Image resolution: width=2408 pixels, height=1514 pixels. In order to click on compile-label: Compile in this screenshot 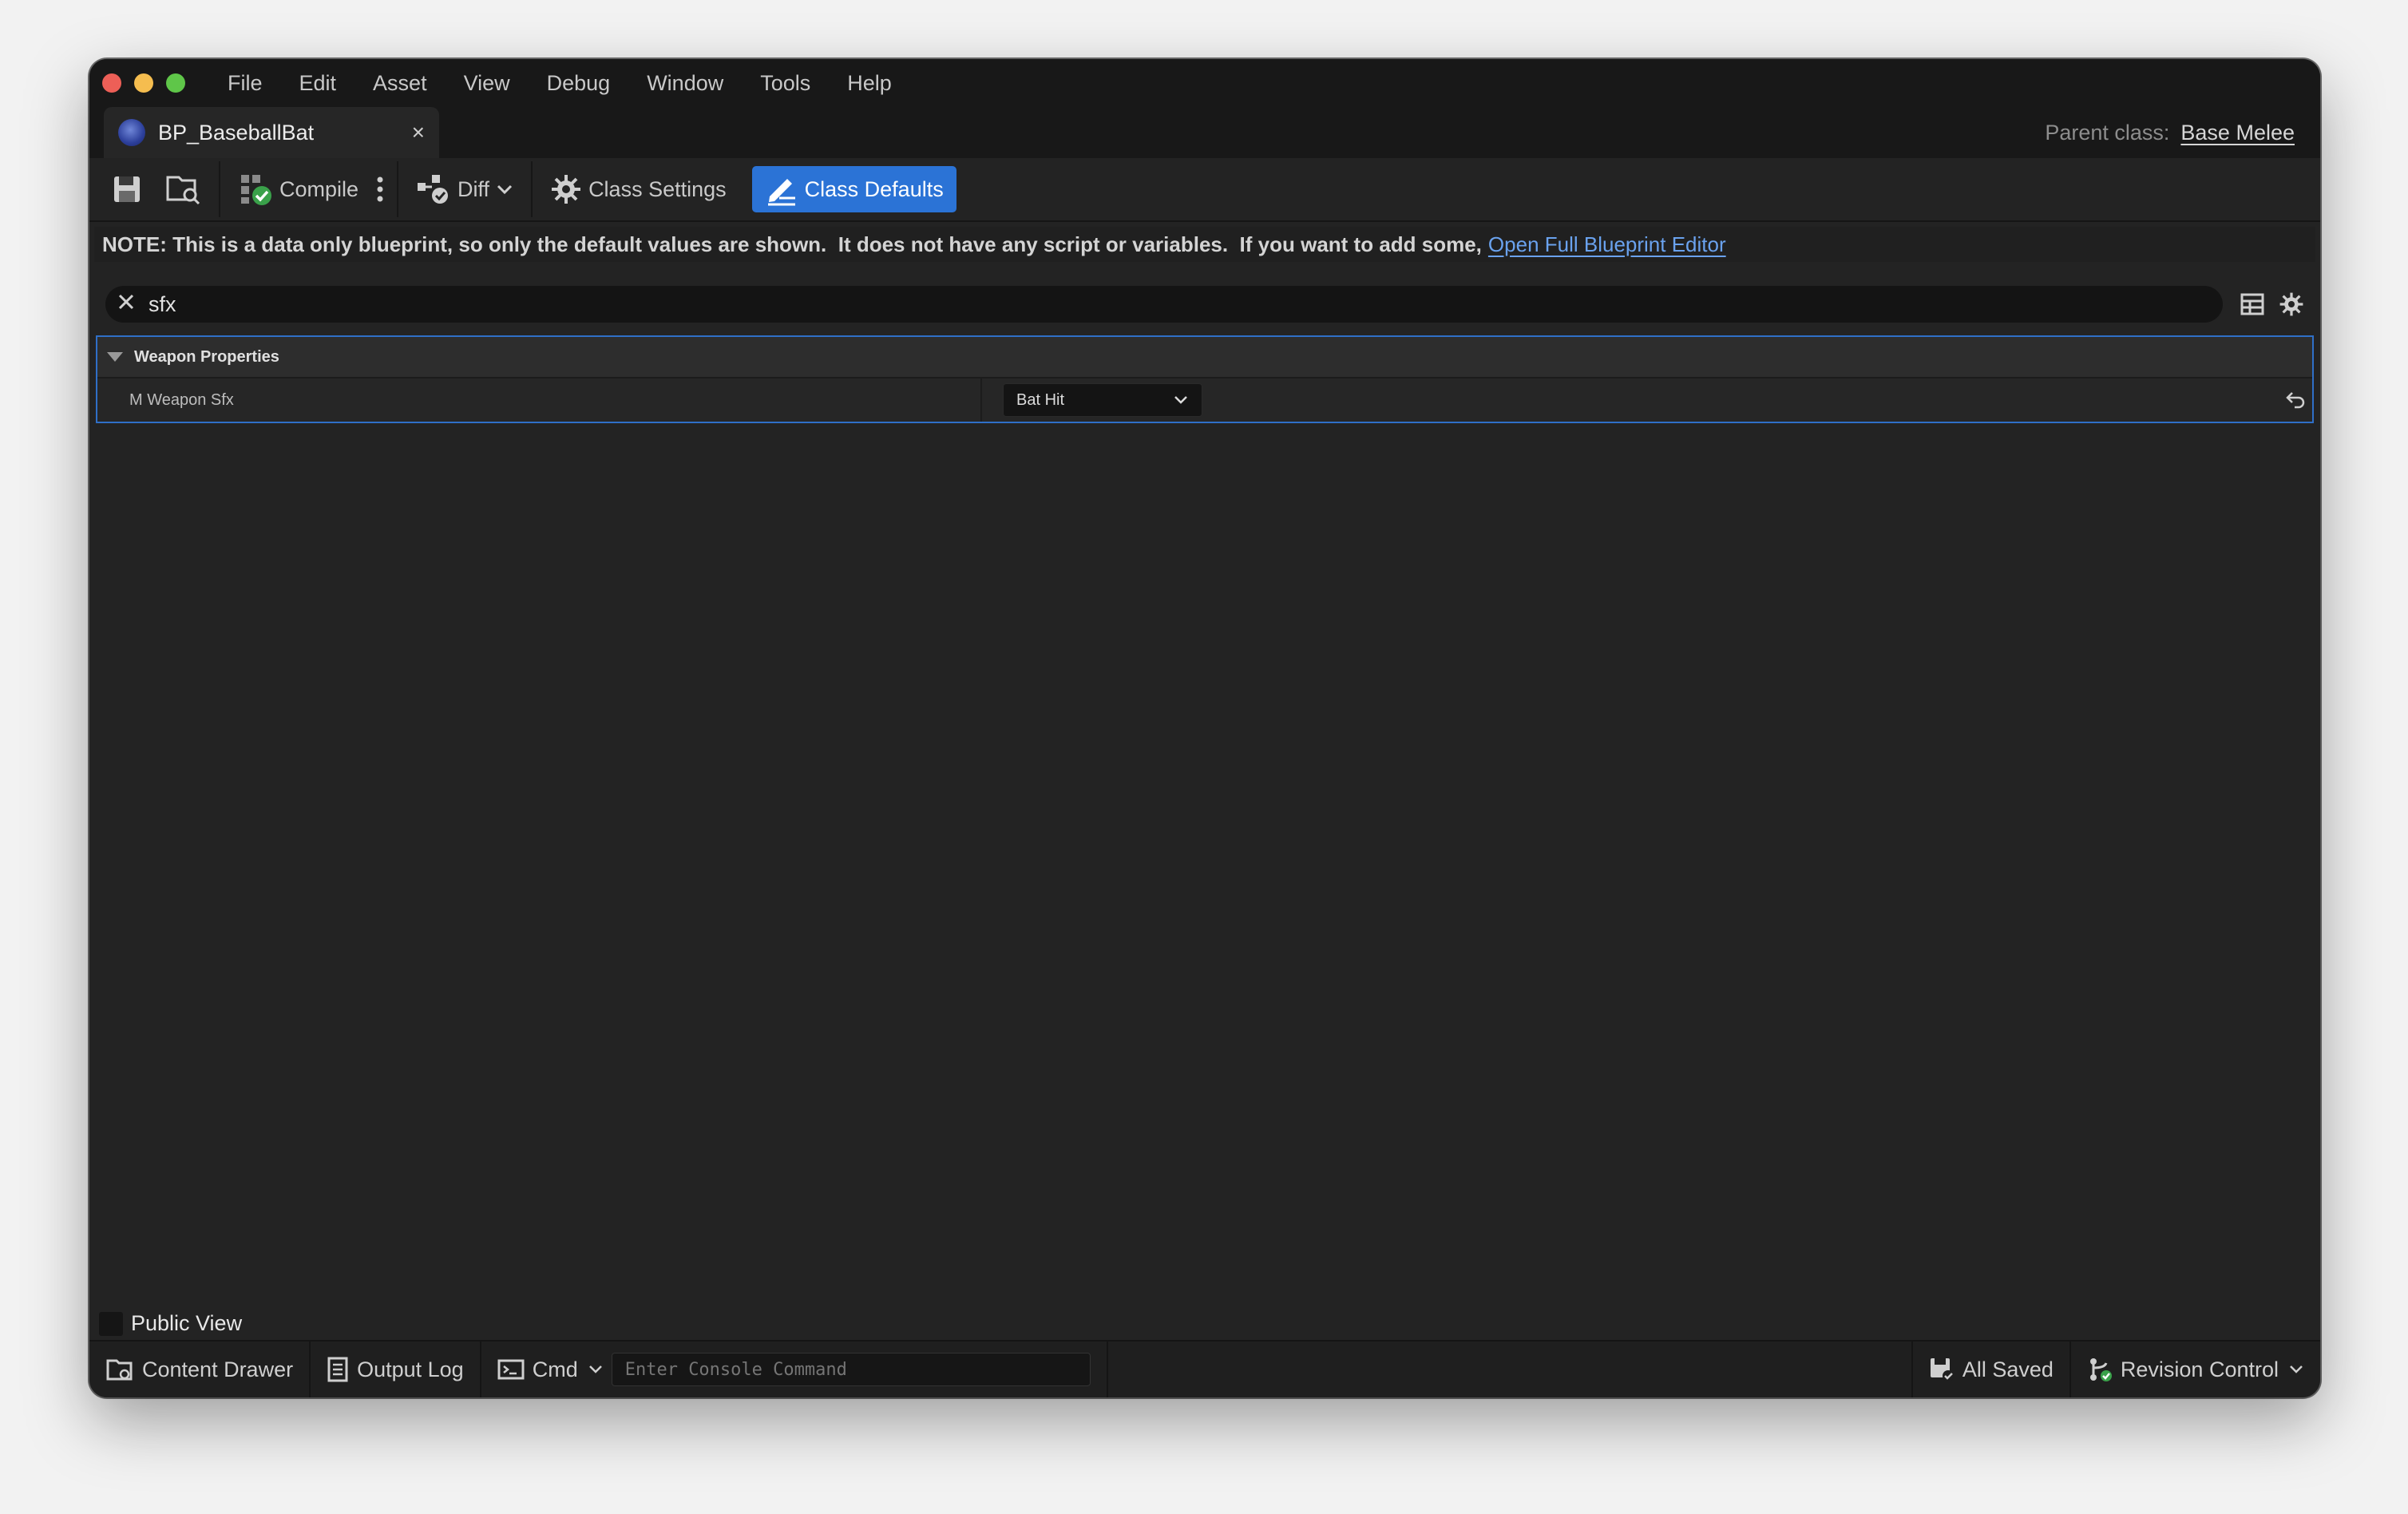, I will do `click(319, 188)`.